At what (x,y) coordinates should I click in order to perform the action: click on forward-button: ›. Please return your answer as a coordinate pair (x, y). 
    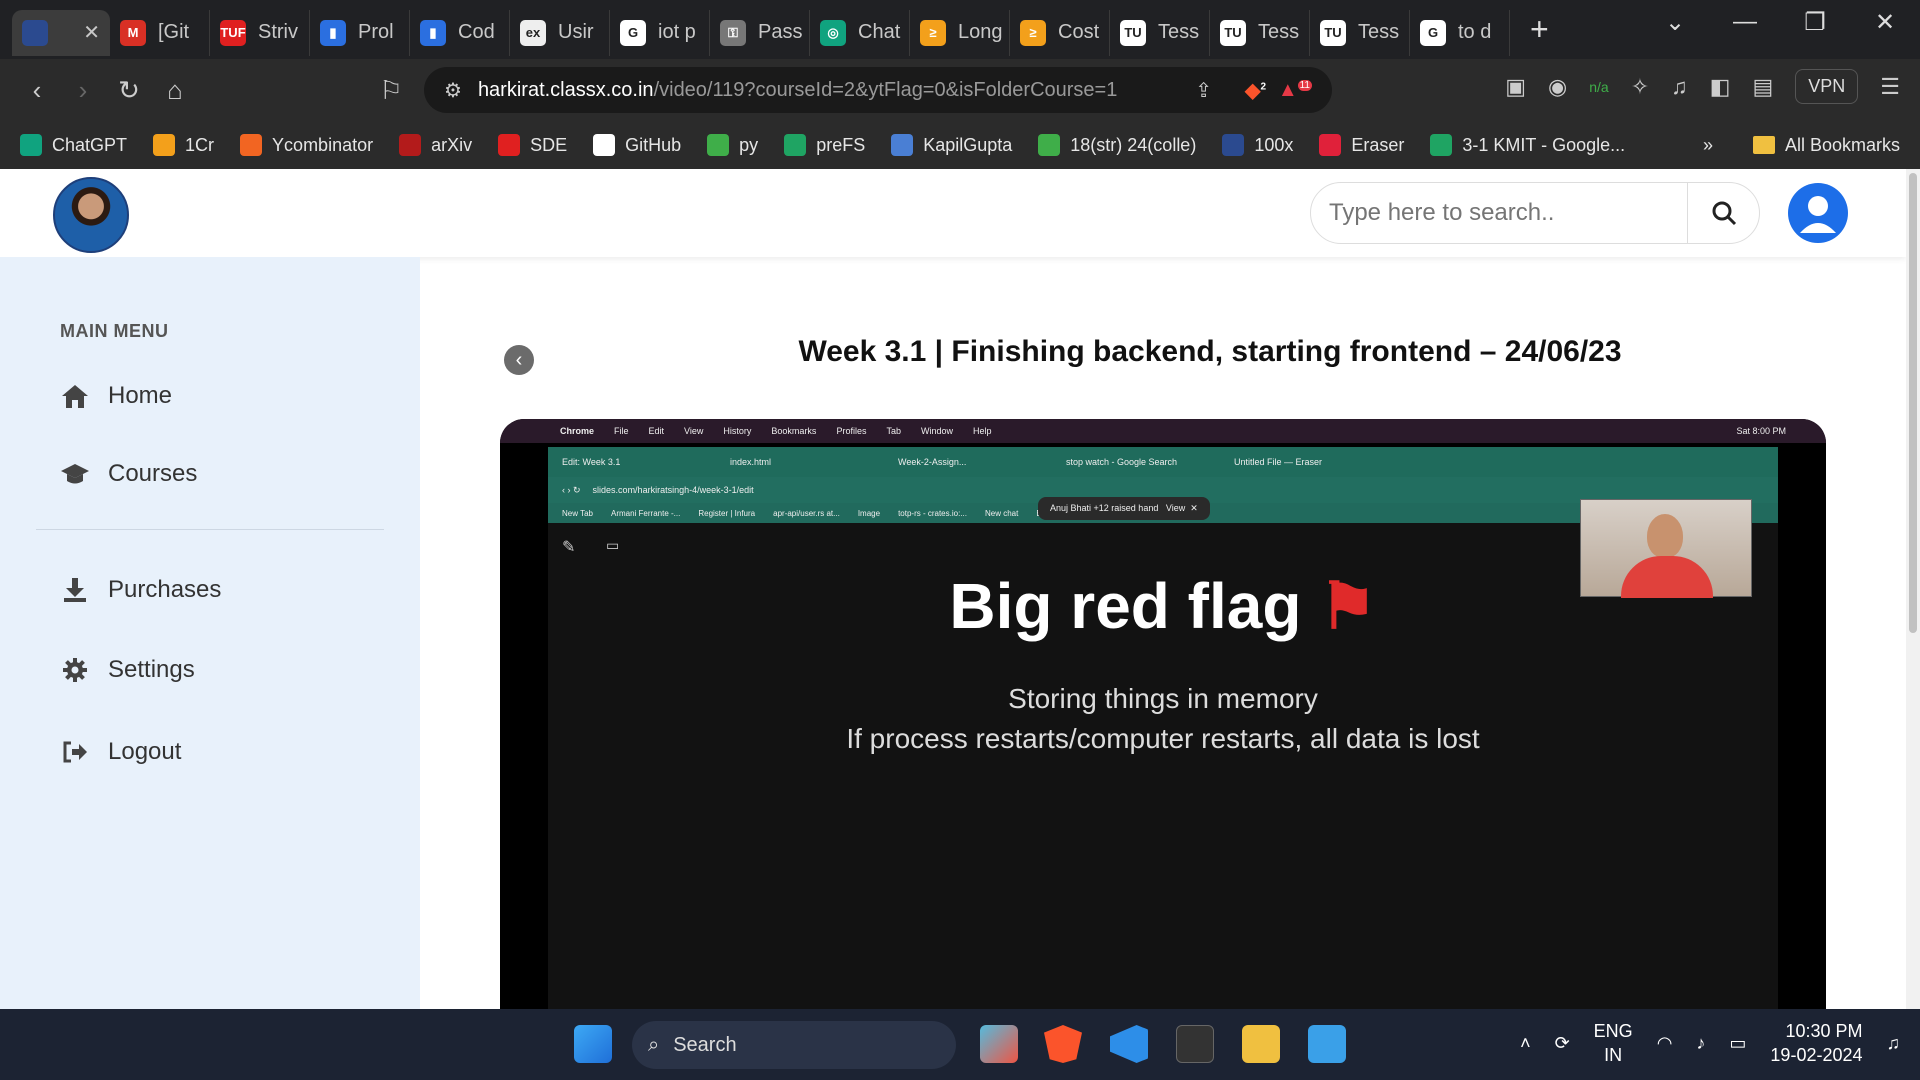
    Looking at the image, I should click on (83, 90).